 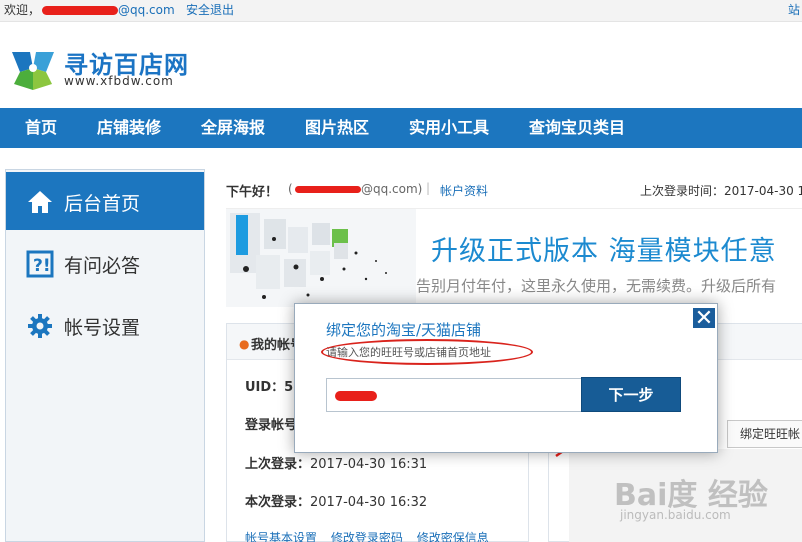 I want to click on nav-item-shop-decoration: 店铺装修, so click(x=129, y=128).